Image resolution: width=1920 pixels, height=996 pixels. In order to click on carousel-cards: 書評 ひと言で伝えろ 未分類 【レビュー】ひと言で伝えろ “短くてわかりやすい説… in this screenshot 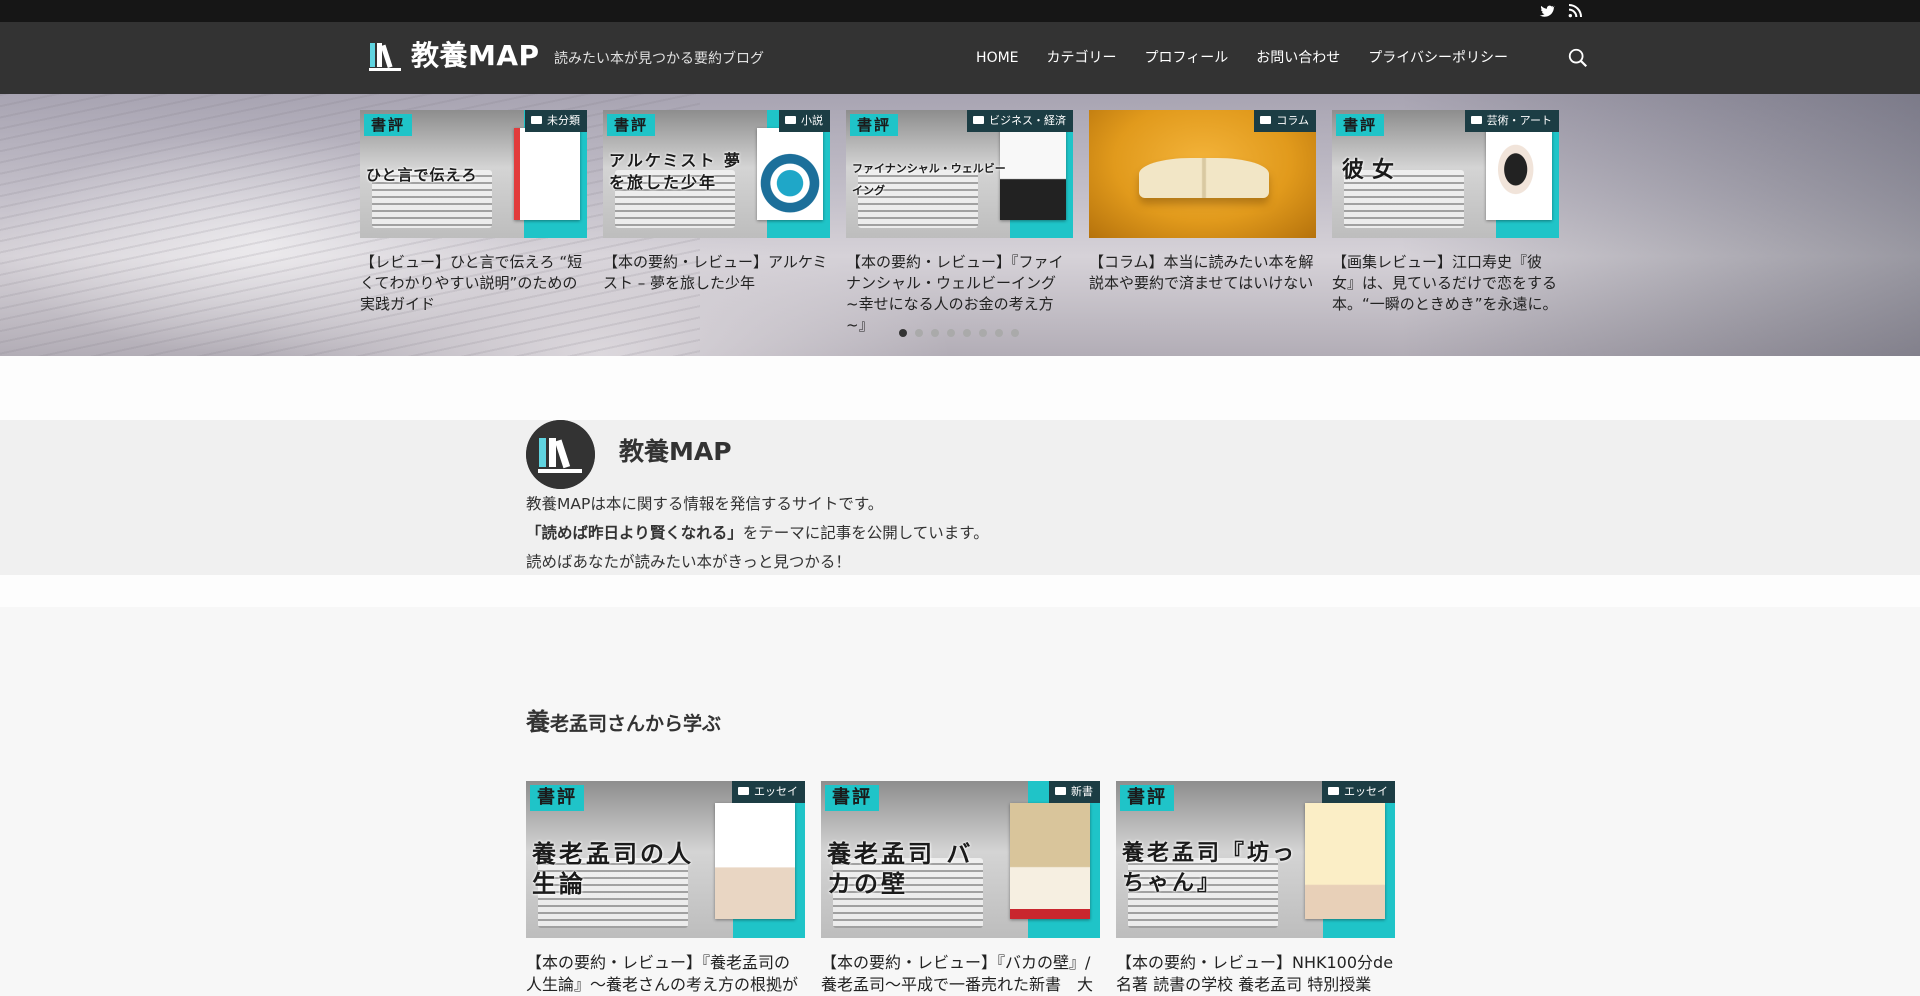, I will do `click(959, 223)`.